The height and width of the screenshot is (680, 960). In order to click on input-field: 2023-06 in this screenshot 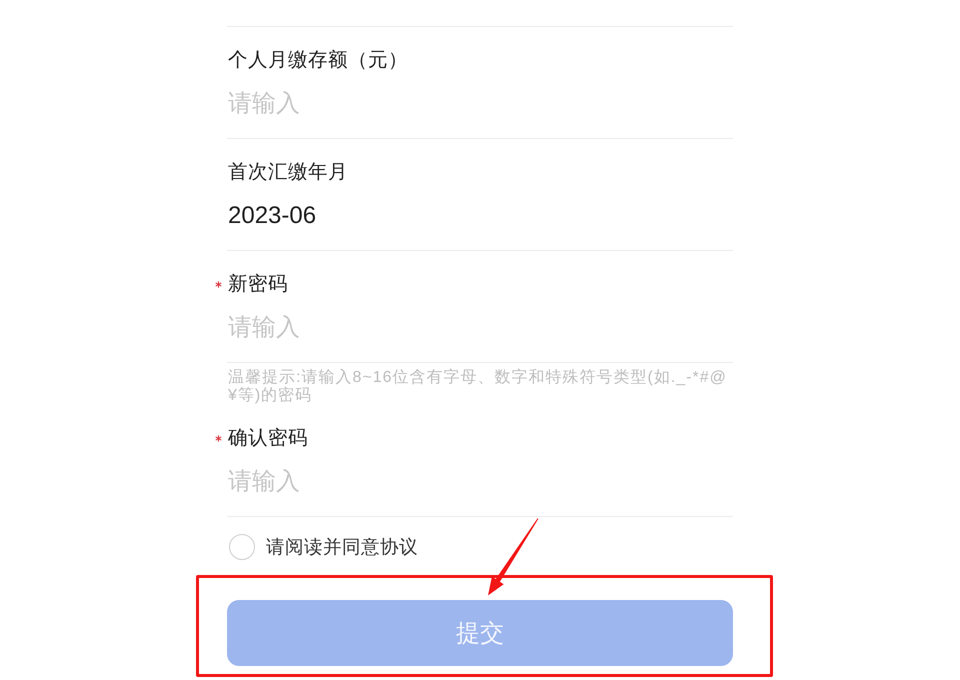, I will do `click(480, 216)`.